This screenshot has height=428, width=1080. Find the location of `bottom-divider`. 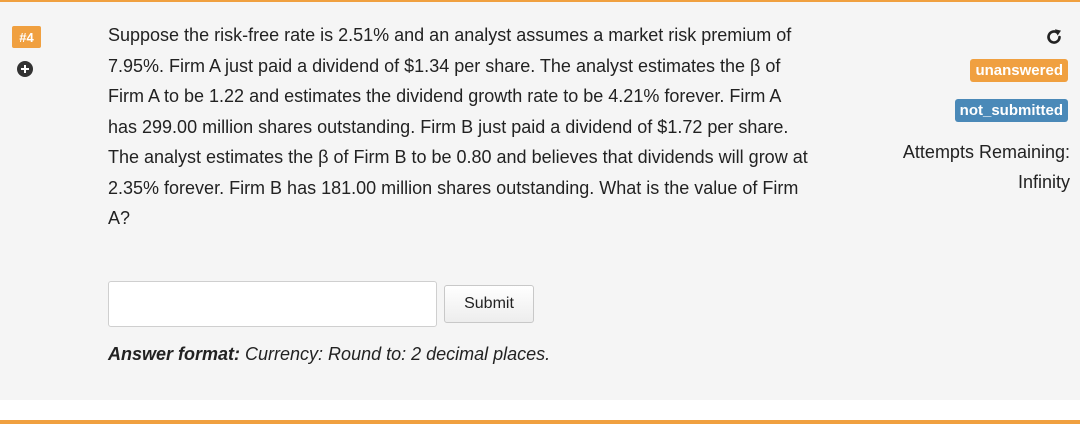

bottom-divider is located at coordinates (540, 422).